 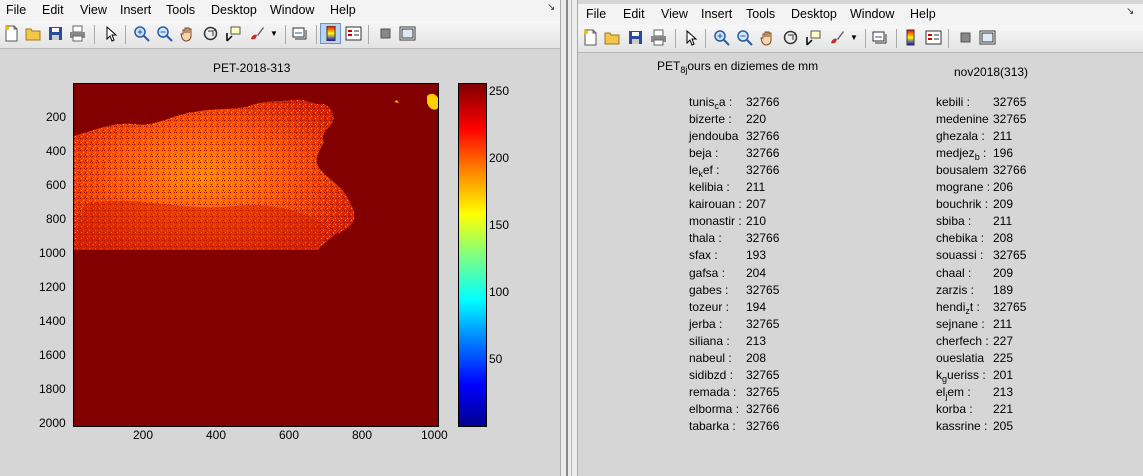 What do you see at coordinates (1003, 289) in the screenshot?
I see `station-value: 189` at bounding box center [1003, 289].